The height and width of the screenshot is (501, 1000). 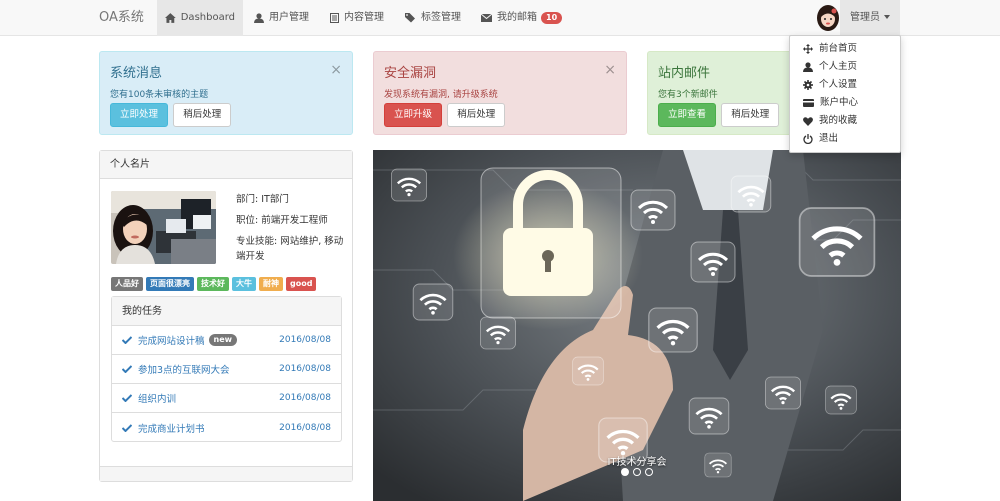 What do you see at coordinates (282, 220) in the screenshot?
I see `position-text: 职位: 前端开发工程师` at bounding box center [282, 220].